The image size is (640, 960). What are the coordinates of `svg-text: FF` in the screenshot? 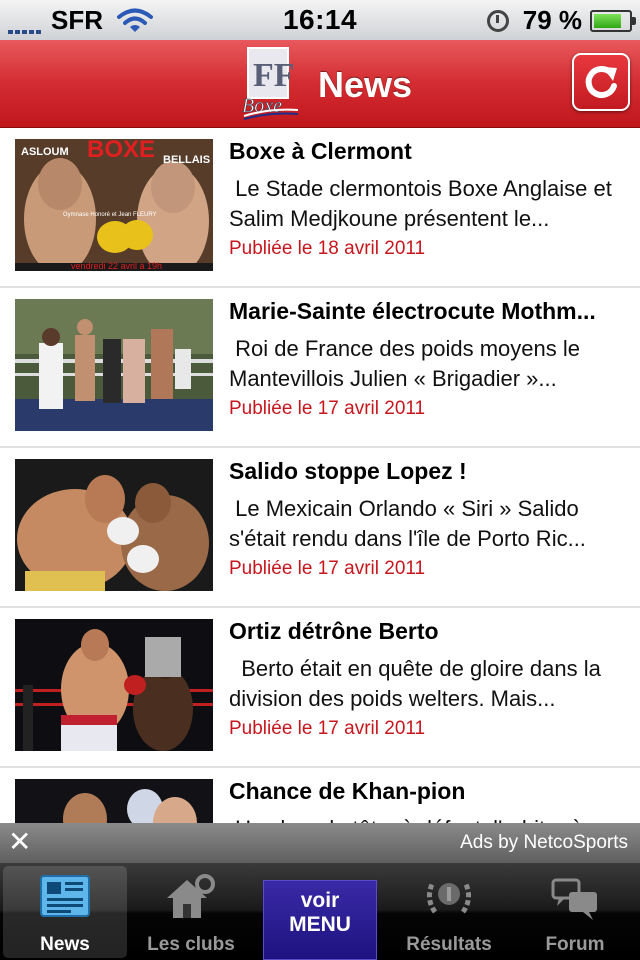 It's located at (274, 75).